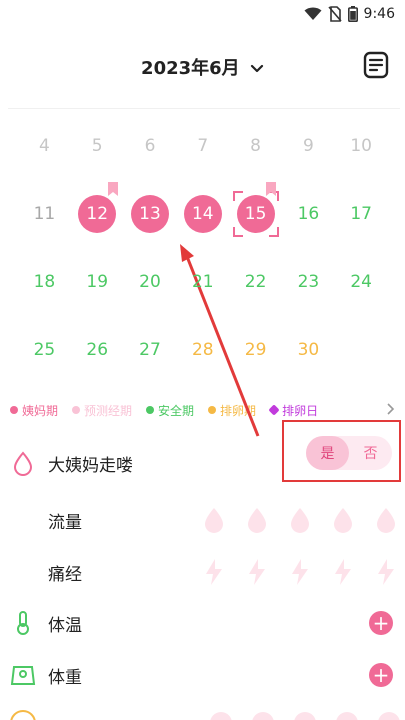  I want to click on calendar-day: 29, so click(255, 350).